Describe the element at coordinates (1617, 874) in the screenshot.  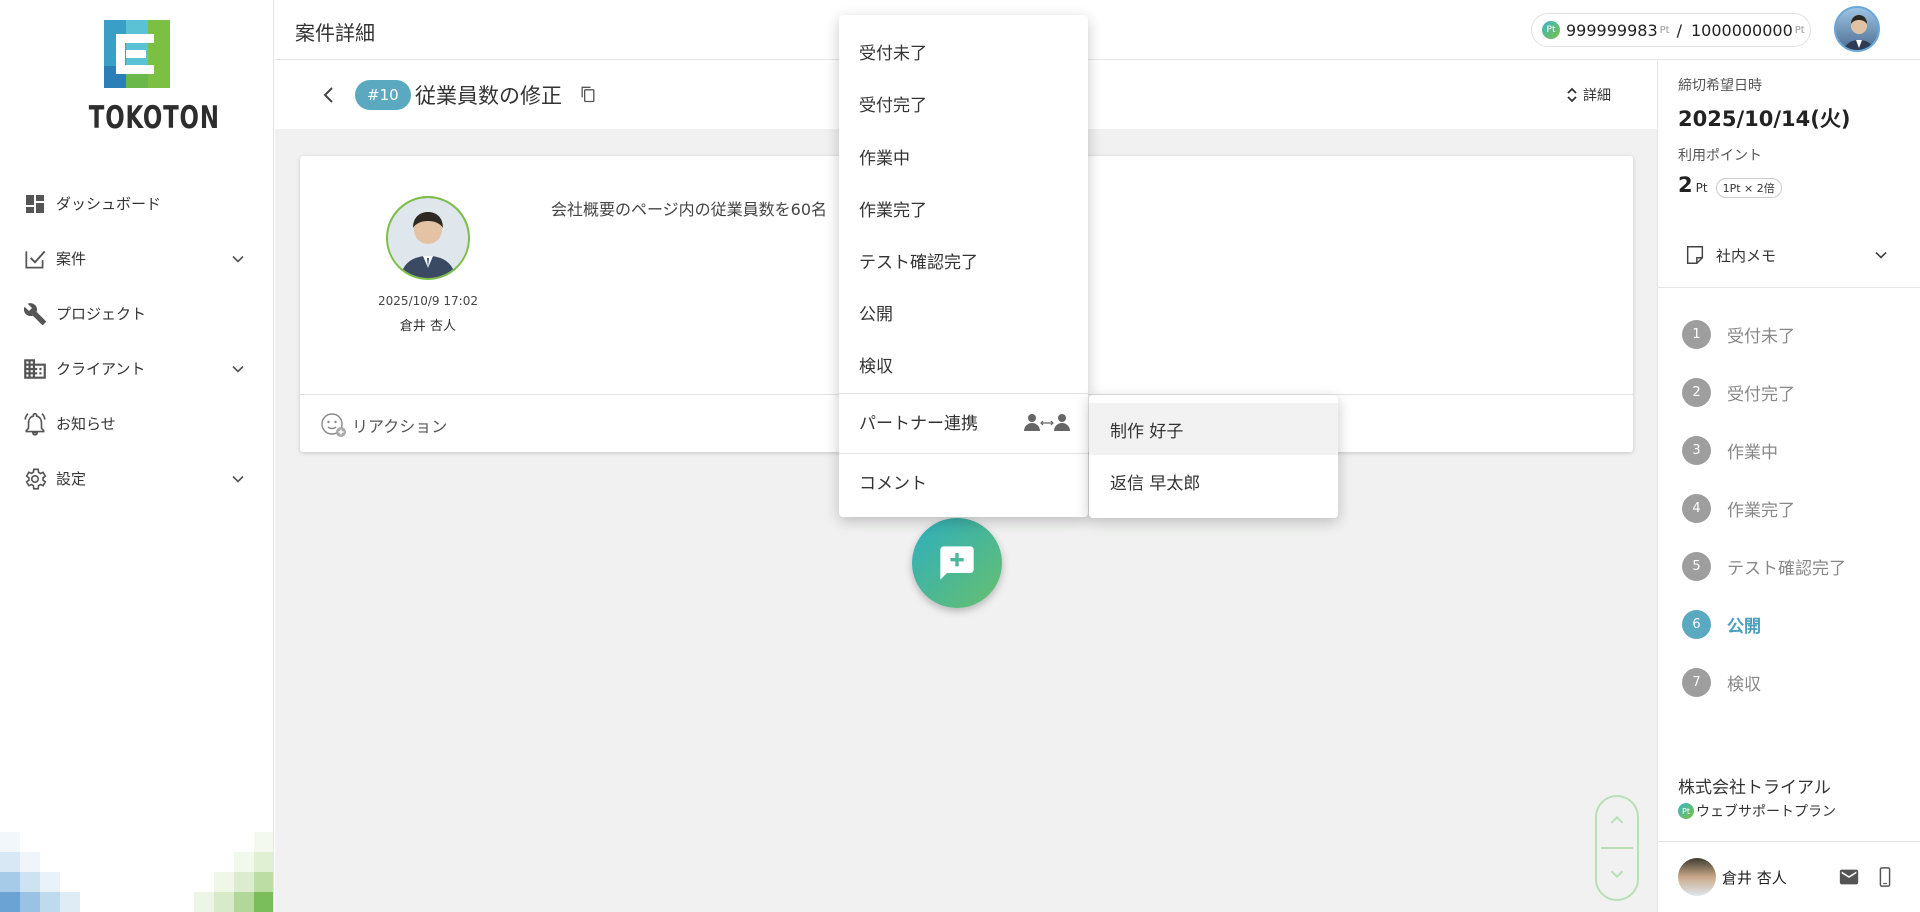
I see `scroll-down-icon` at that location.